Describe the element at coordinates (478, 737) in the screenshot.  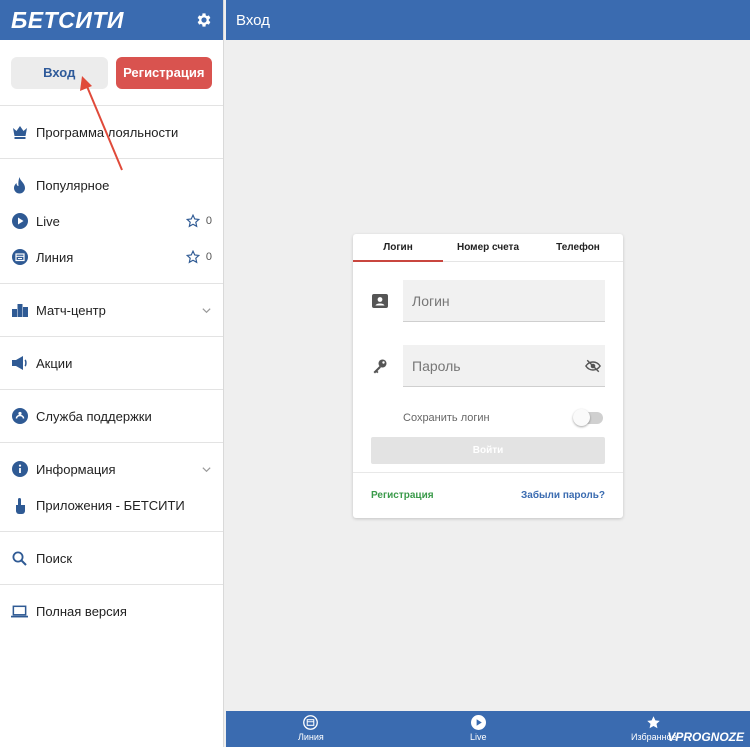
I see `bottom-nav-label: Live` at that location.